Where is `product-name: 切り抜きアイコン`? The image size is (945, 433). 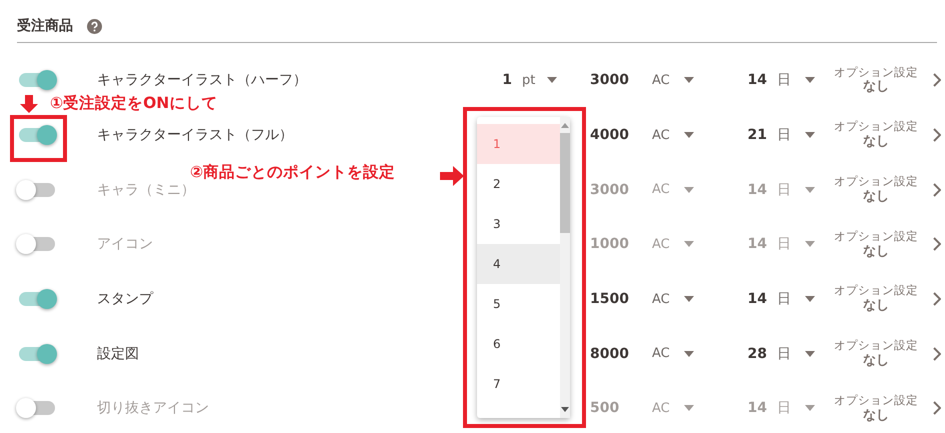
product-name: 切り抜きアイコン is located at coordinates (153, 408).